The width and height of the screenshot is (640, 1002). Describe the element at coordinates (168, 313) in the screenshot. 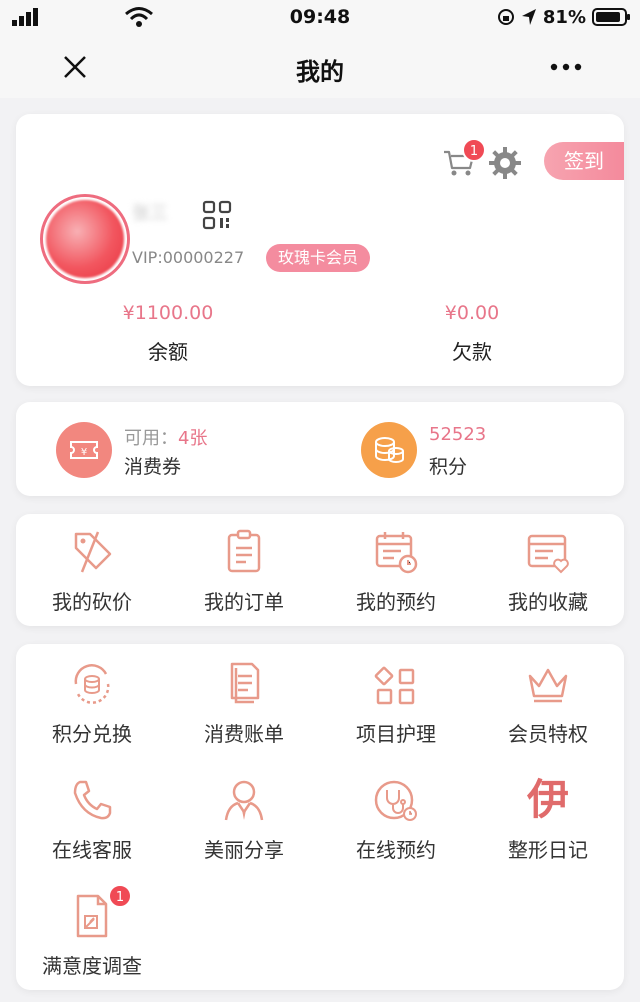

I see `balance-amount: ¥1100.00` at that location.